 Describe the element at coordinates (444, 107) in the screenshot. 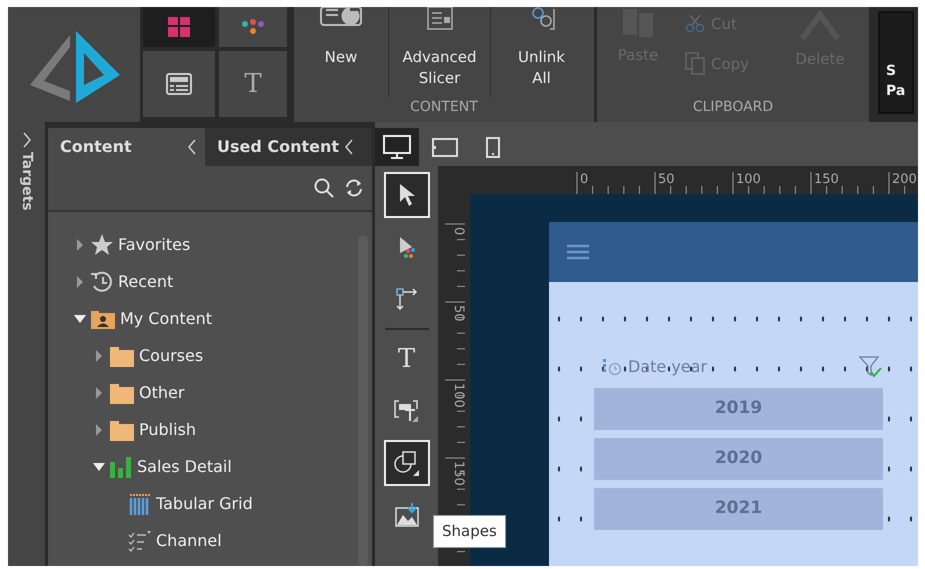

I see `group-label: CONTENT` at that location.